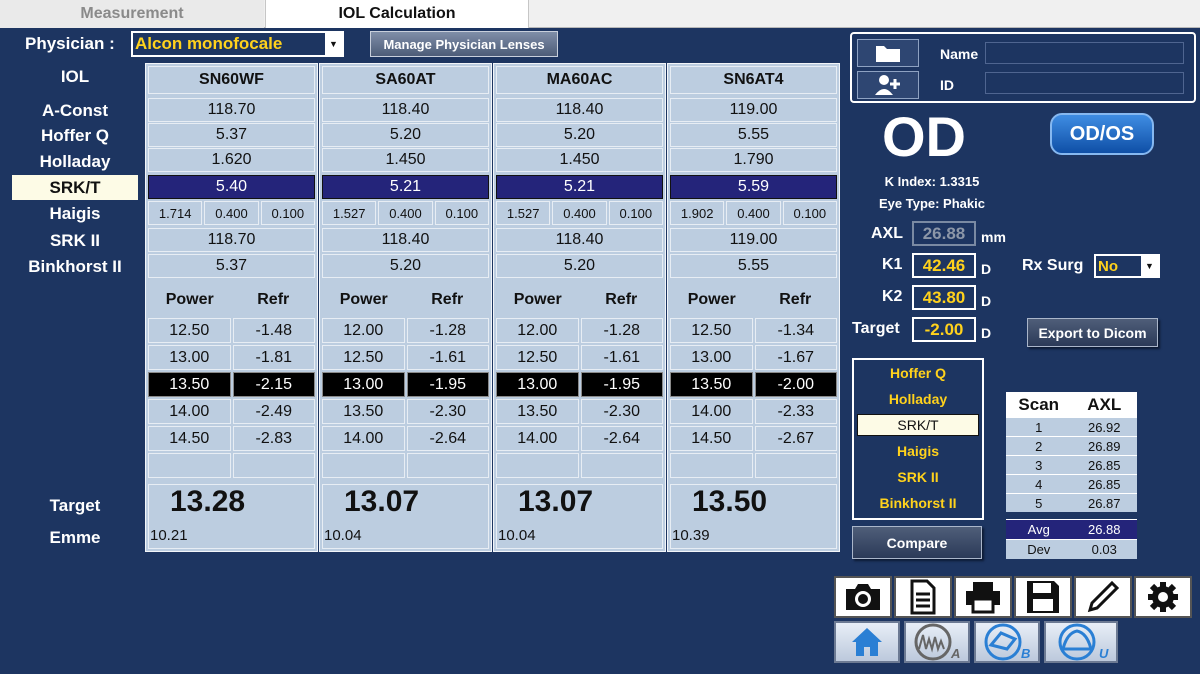 Image resolution: width=1200 pixels, height=674 pixels. Describe the element at coordinates (918, 477) in the screenshot. I see `formula-item-srk2: SRK II` at that location.